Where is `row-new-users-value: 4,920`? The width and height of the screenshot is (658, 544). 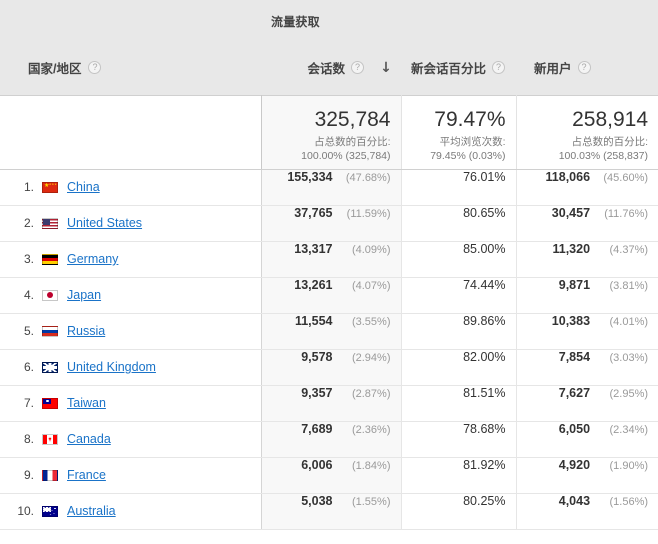
row-new-users-value: 4,920 is located at coordinates (574, 464).